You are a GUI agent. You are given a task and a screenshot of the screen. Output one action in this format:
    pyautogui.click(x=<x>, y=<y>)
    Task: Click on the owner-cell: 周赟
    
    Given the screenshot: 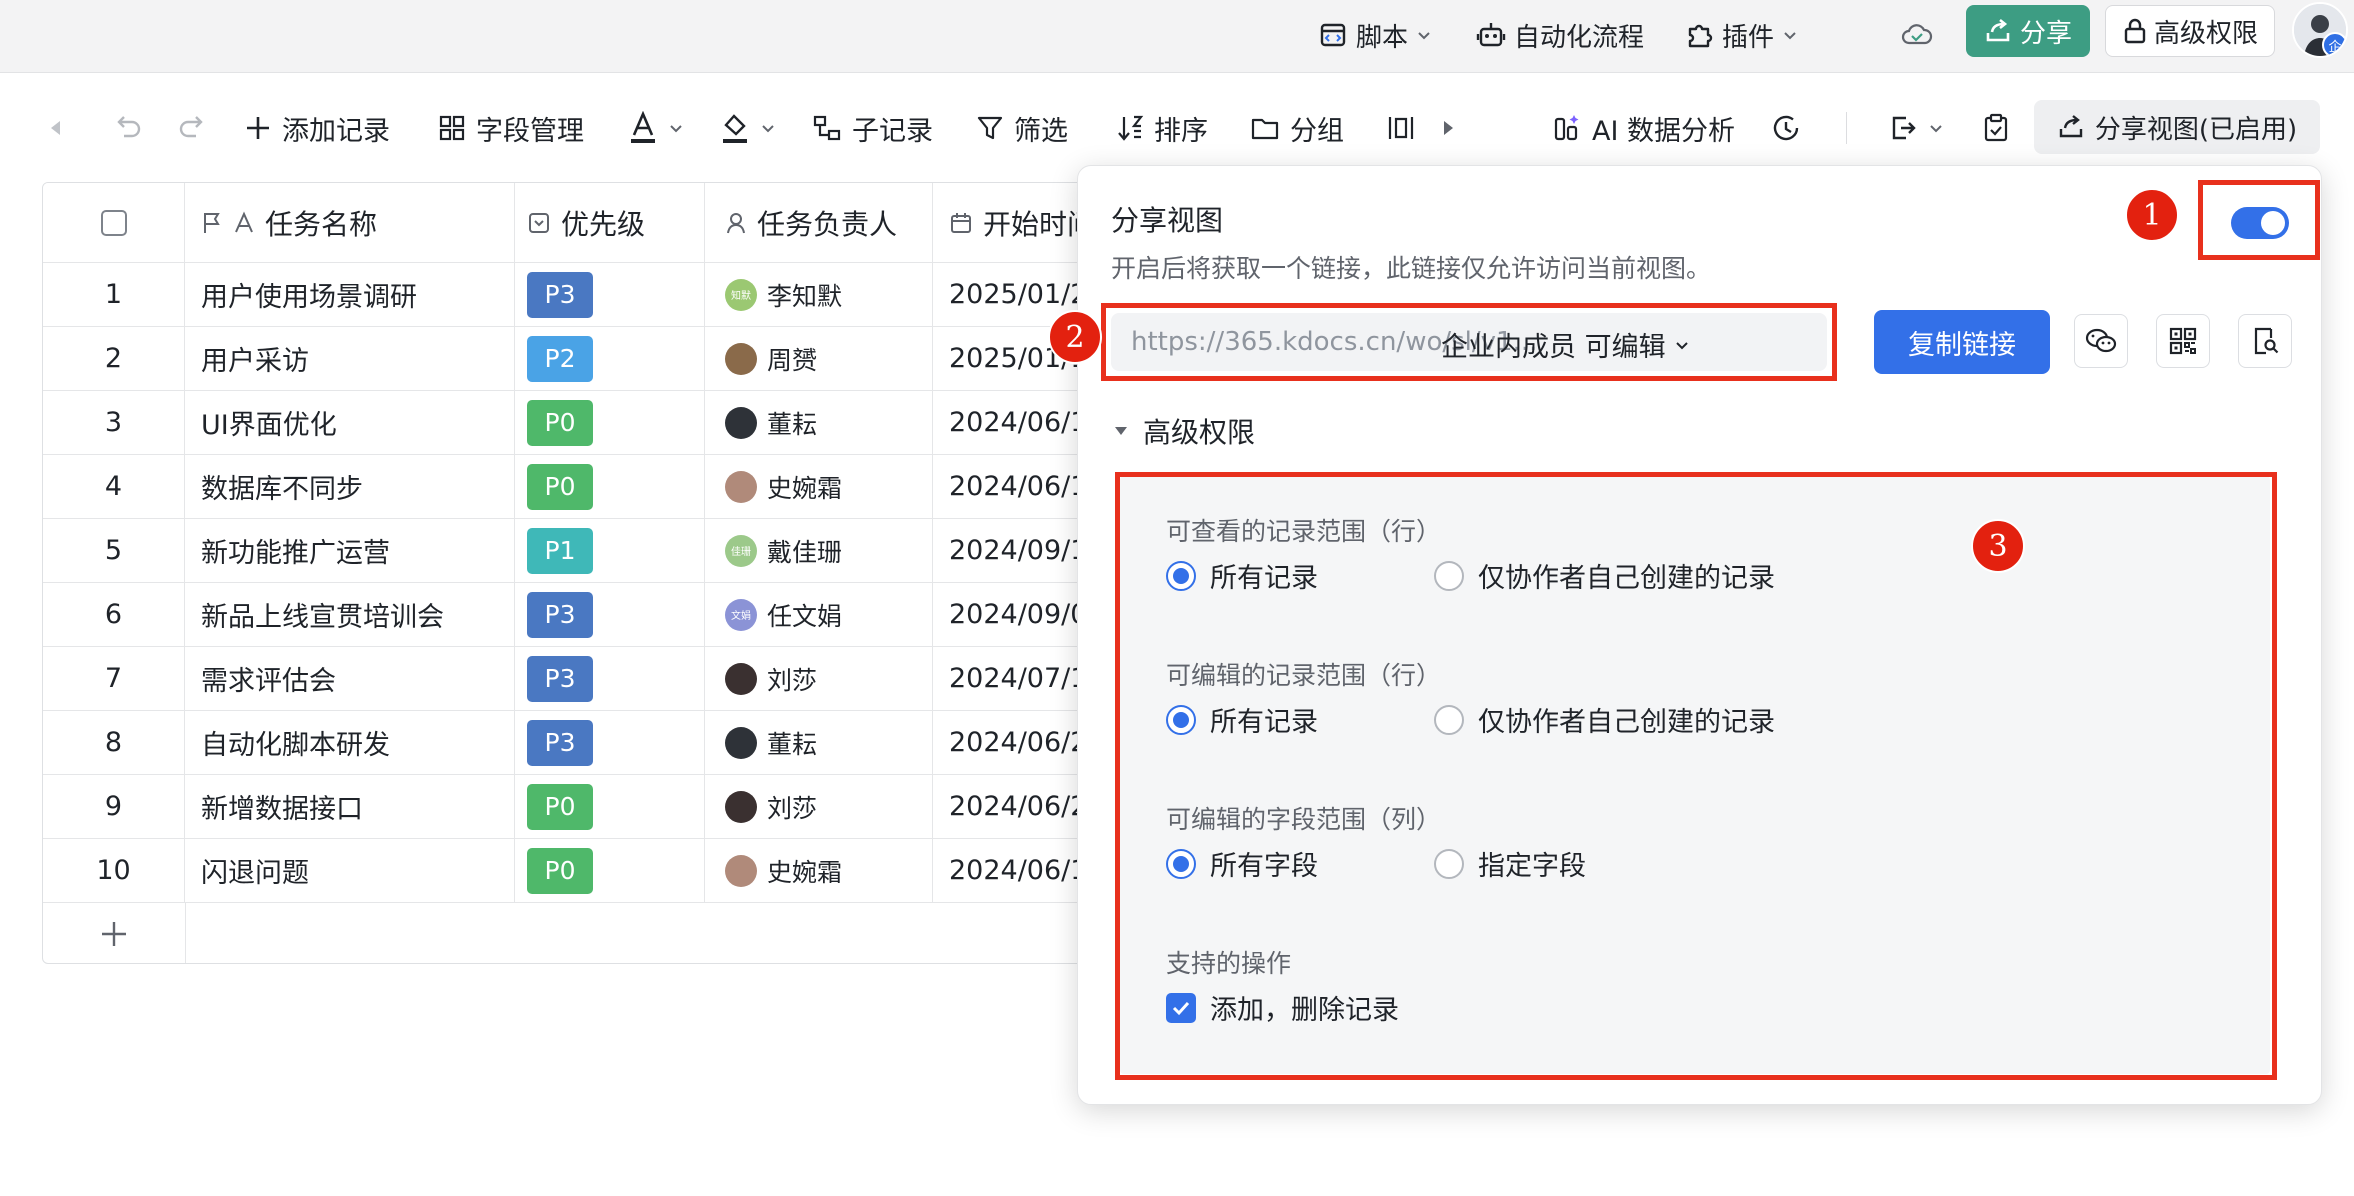 What is the action you would take?
    pyautogui.click(x=819, y=358)
    